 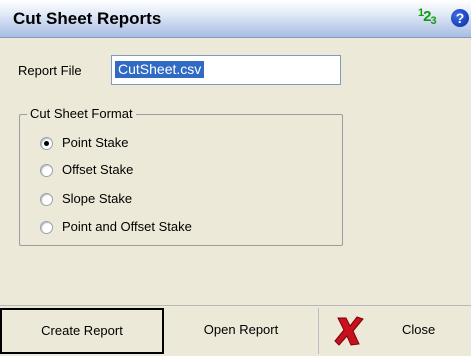 I want to click on open-report-button: Open Report, so click(x=241, y=331).